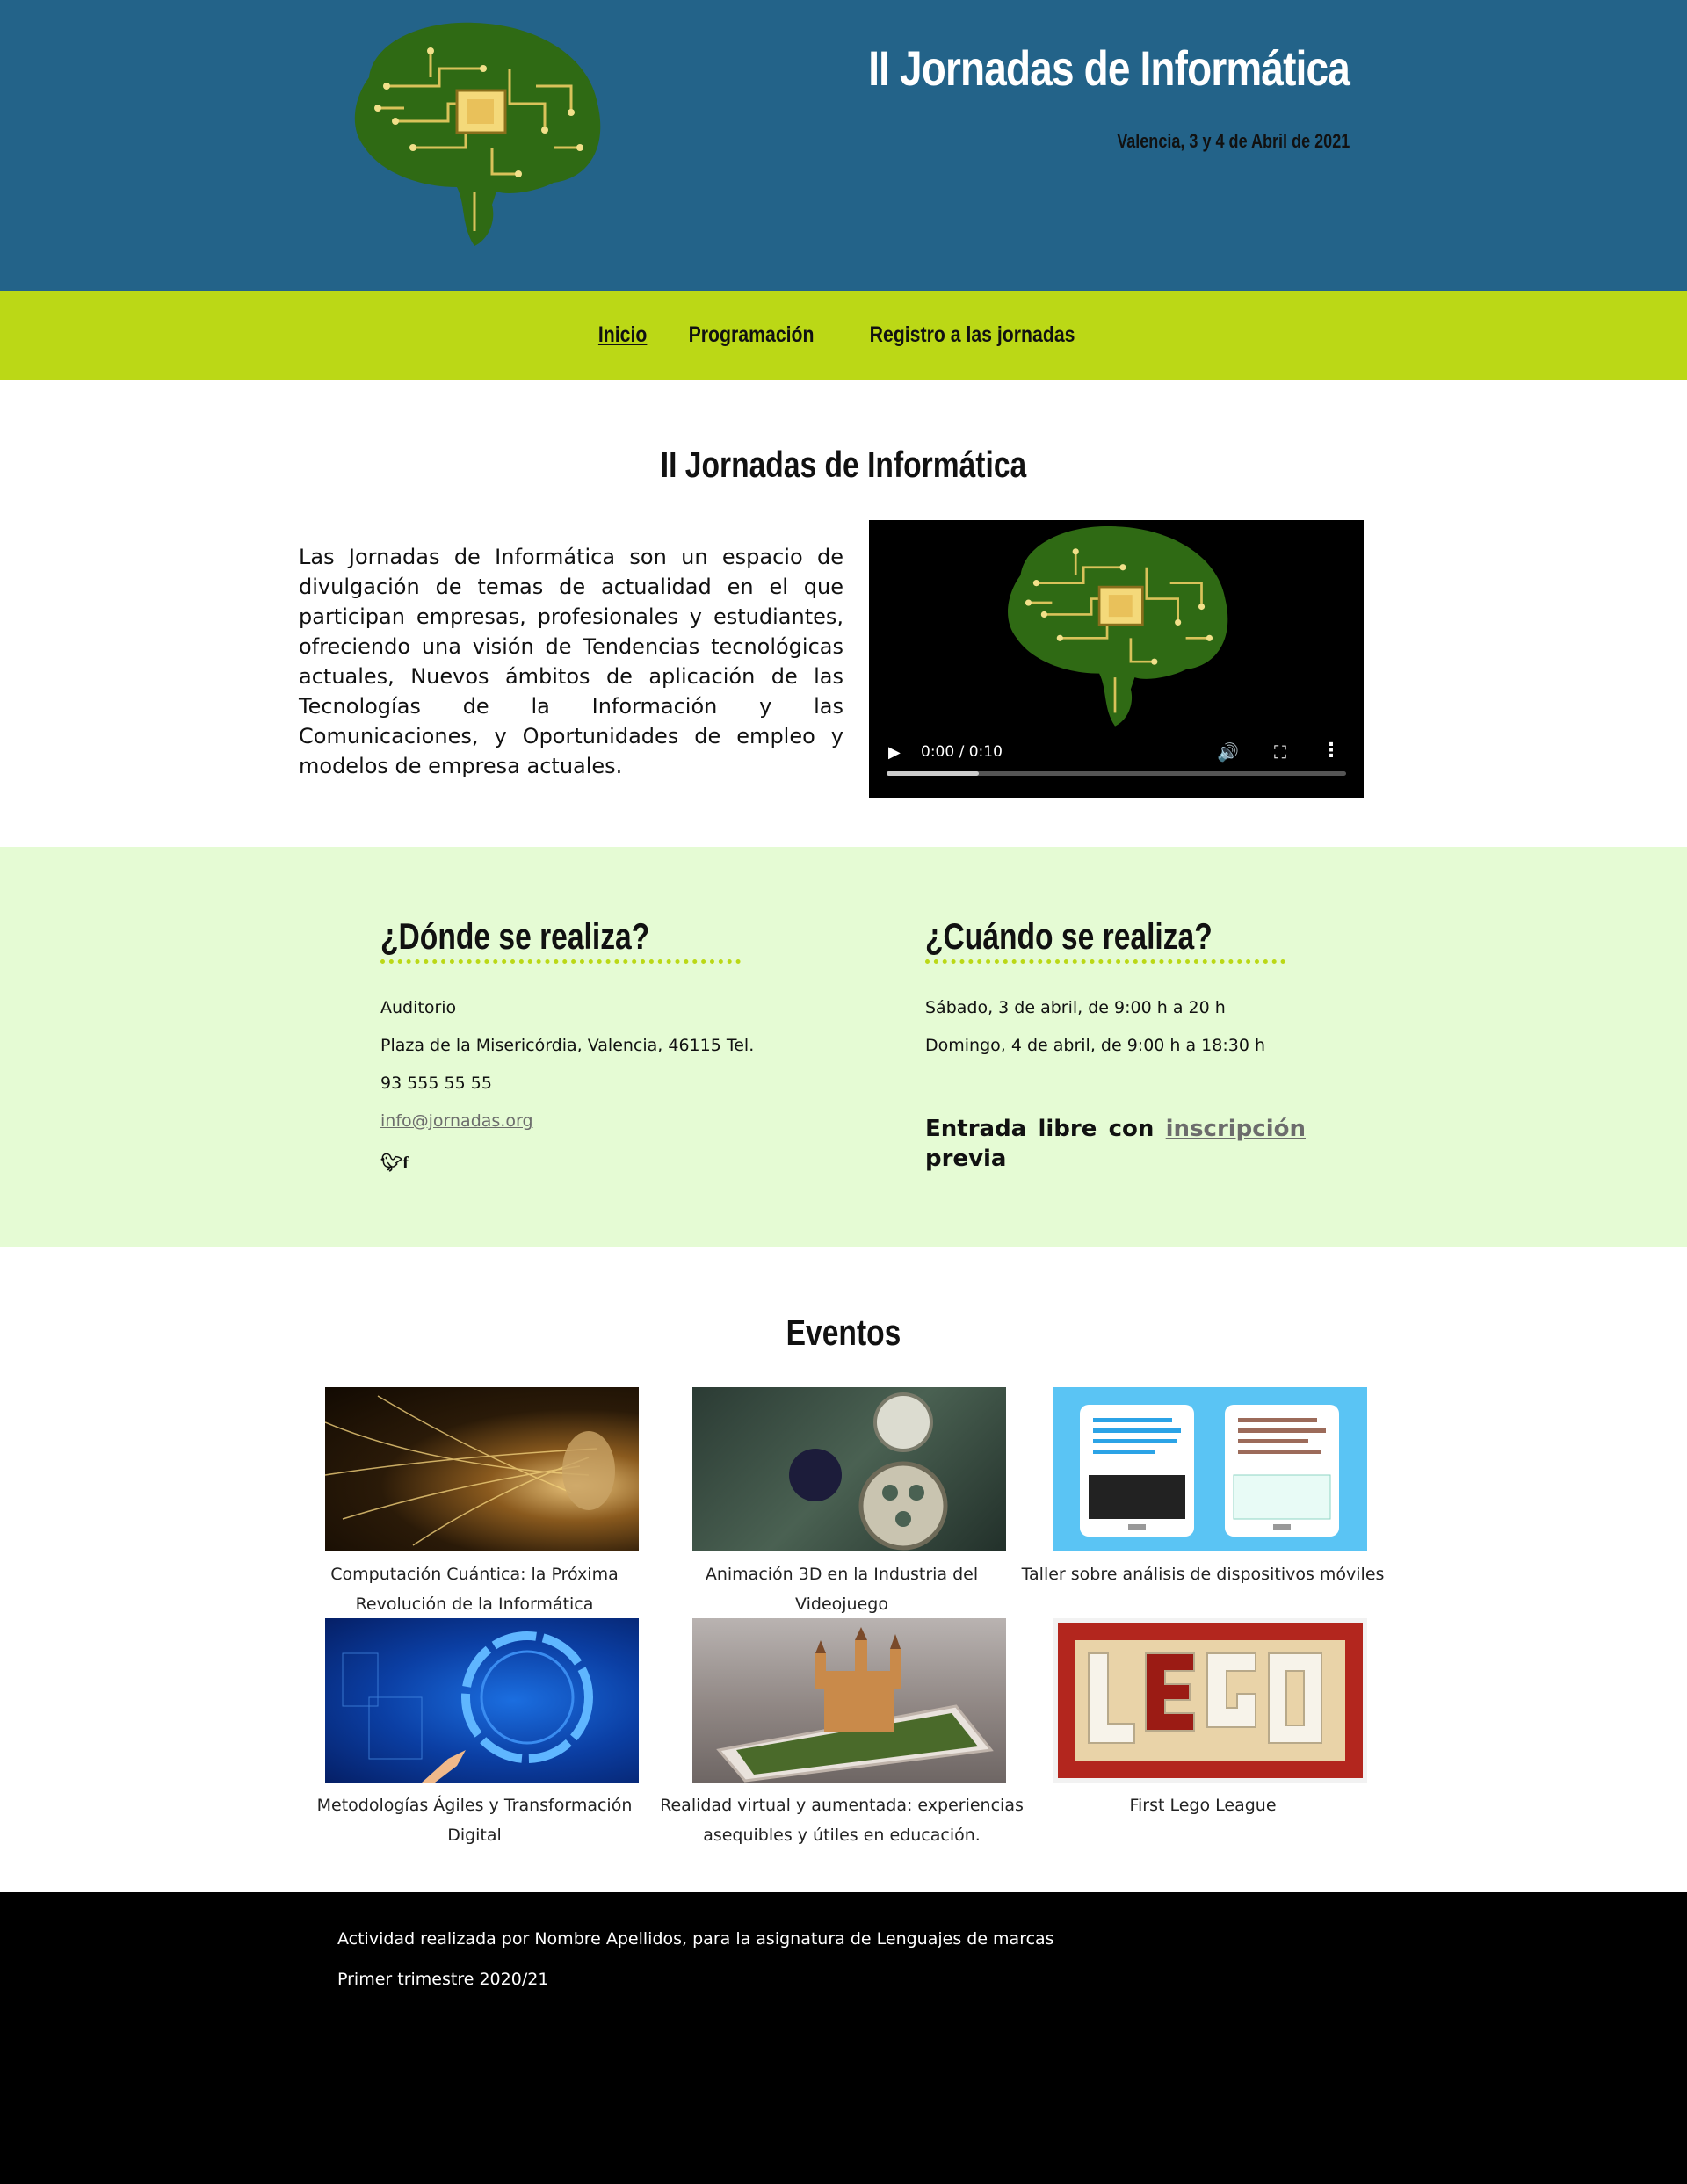  What do you see at coordinates (849, 1469) in the screenshot?
I see `3d-spheres-image` at bounding box center [849, 1469].